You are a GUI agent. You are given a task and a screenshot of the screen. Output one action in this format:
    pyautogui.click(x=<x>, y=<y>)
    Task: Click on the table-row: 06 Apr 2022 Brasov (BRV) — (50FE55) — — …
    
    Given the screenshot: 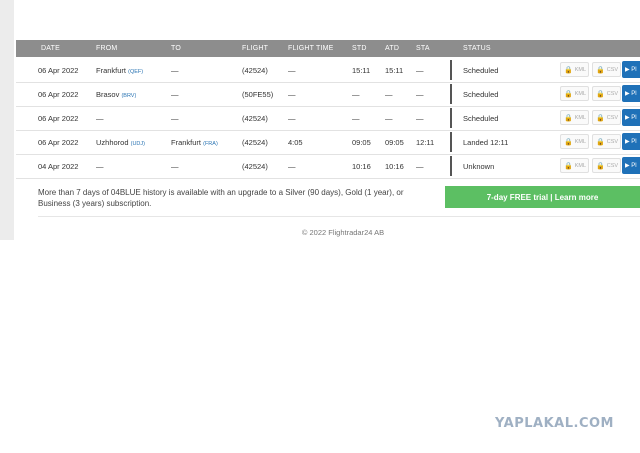 What is the action you would take?
    pyautogui.click(x=328, y=94)
    